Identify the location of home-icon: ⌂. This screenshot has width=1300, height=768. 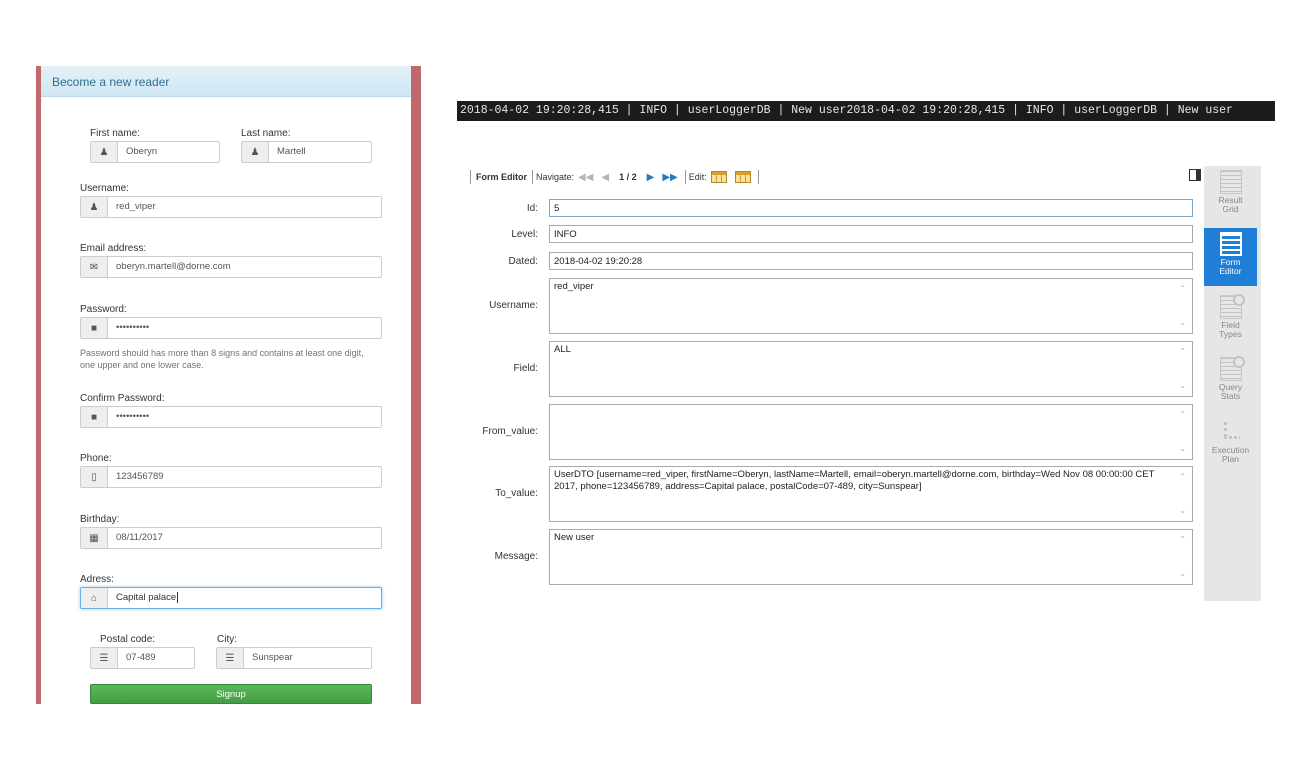
(94, 598).